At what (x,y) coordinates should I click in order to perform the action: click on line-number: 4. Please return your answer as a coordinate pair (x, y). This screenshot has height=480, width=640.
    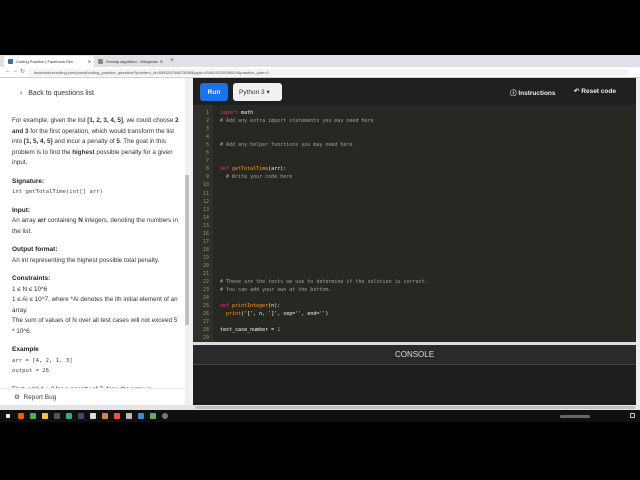
    Looking at the image, I should click on (207, 137).